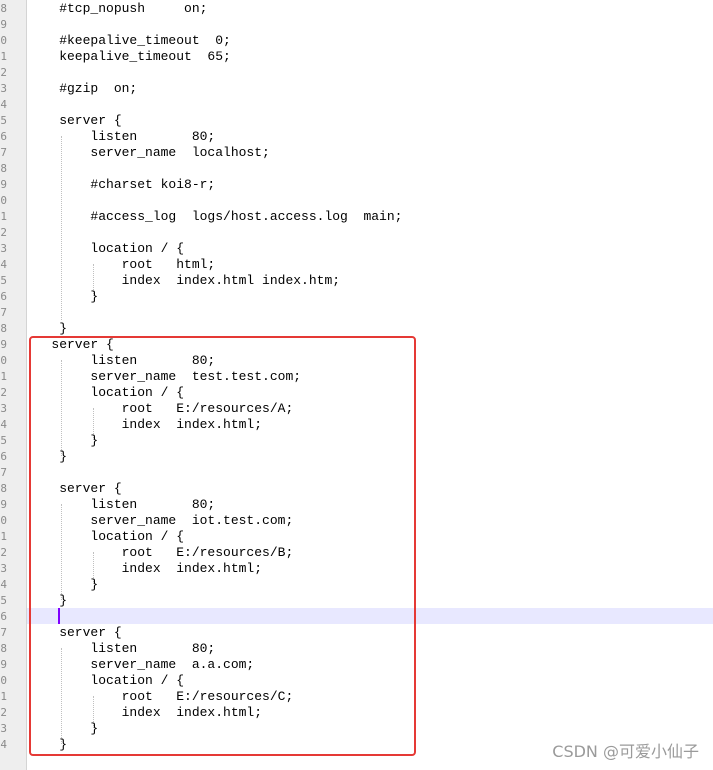 This screenshot has width=713, height=770. Describe the element at coordinates (59, 616) in the screenshot. I see `text-caret` at that location.